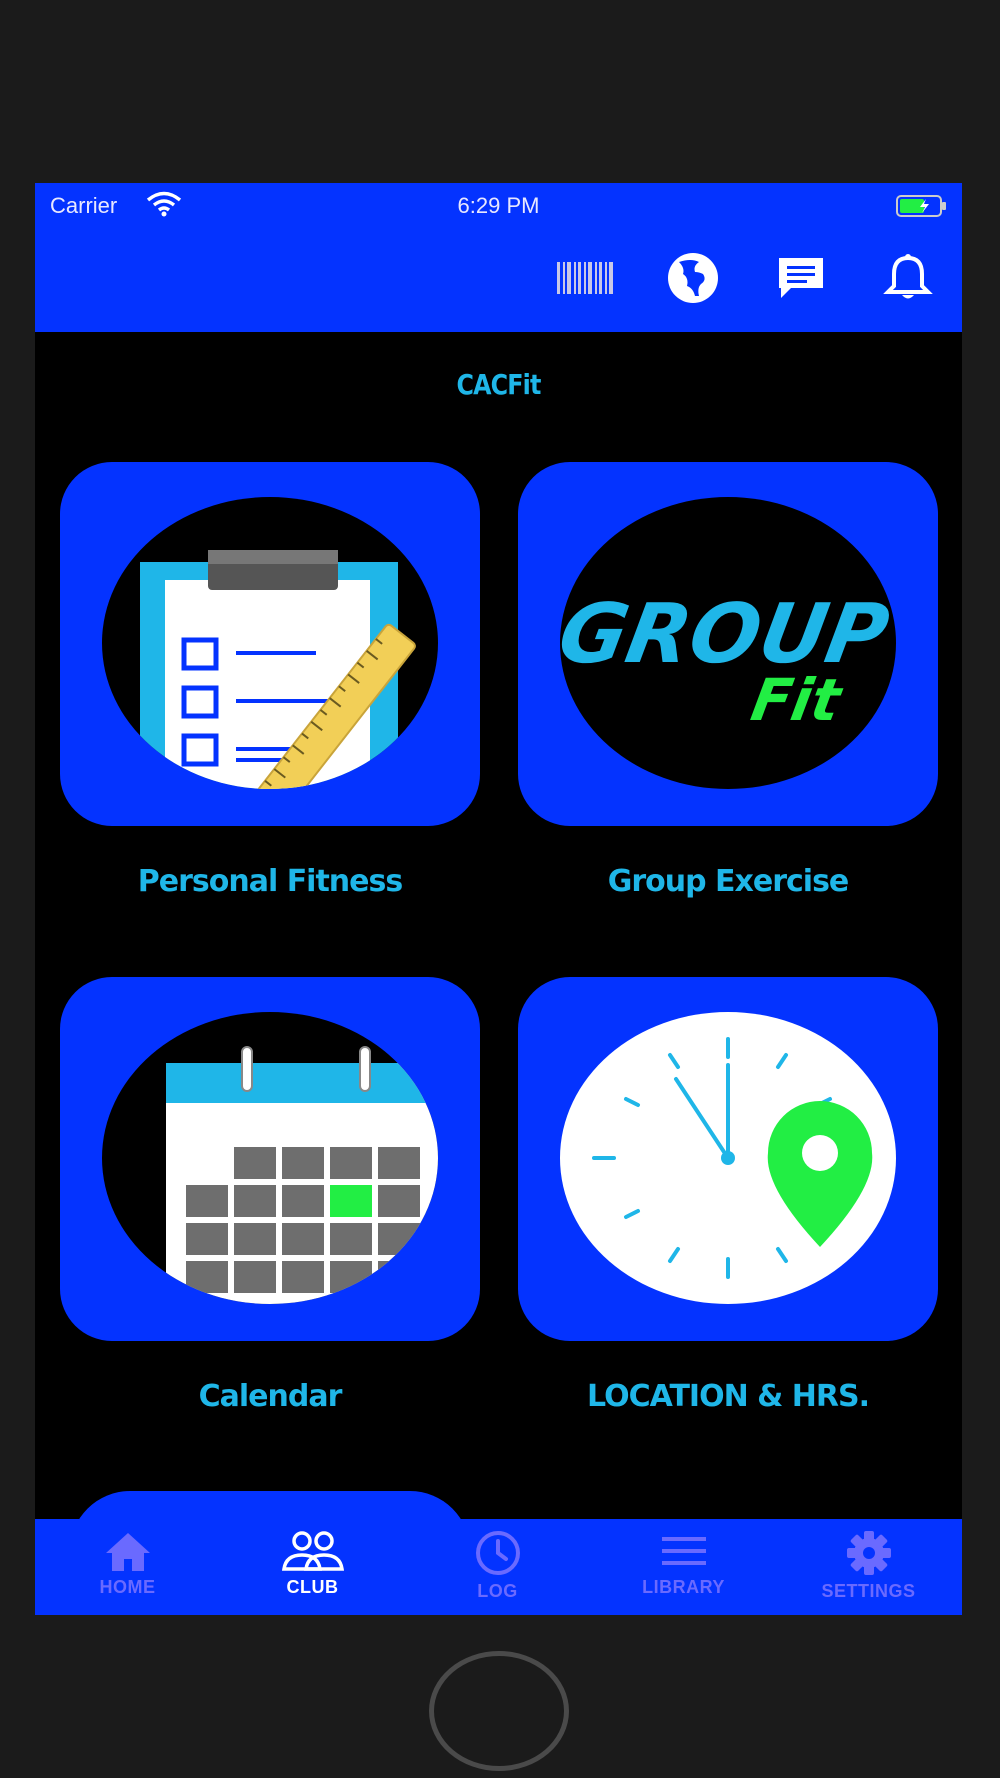 This screenshot has width=1000, height=1778. I want to click on calendar-tile, so click(270, 1159).